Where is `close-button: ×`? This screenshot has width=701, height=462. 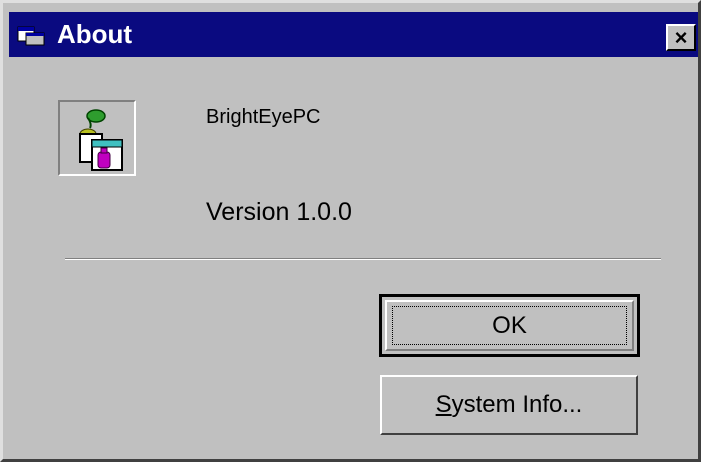
close-button: × is located at coordinates (681, 37).